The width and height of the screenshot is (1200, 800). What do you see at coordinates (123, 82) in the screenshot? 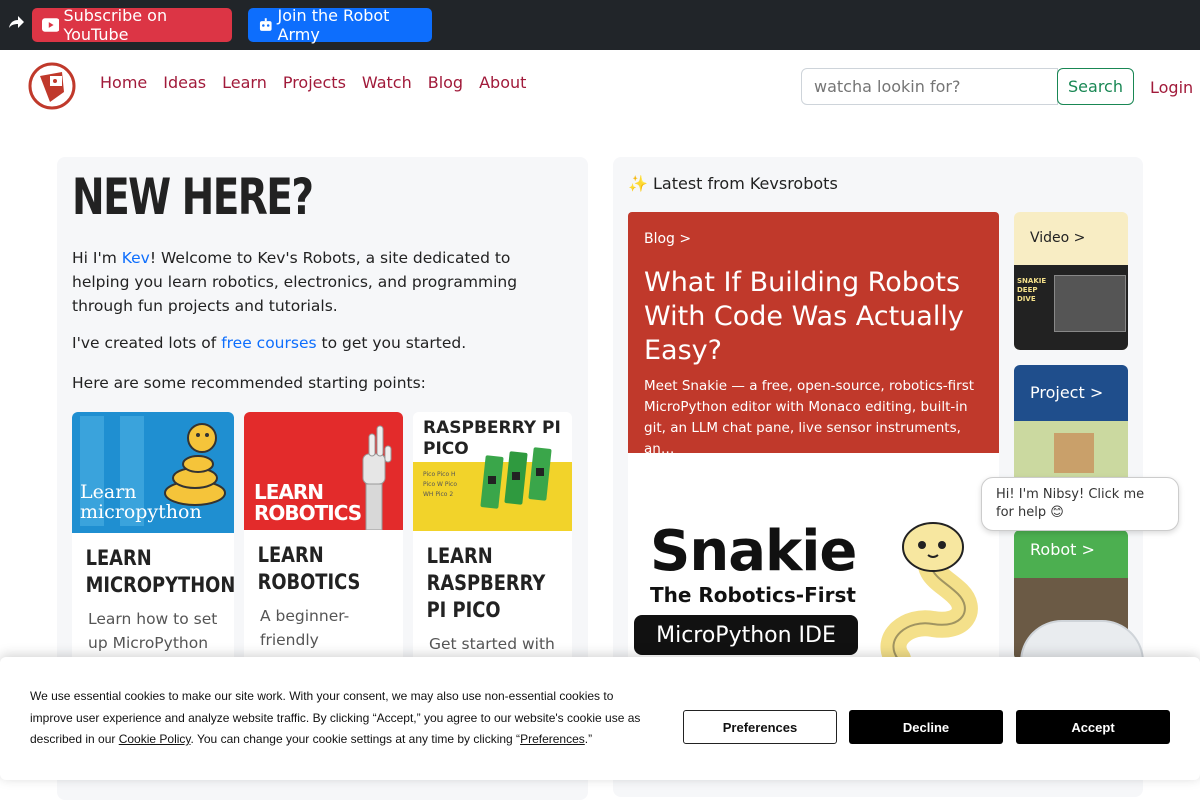
I see `nav-home: Home` at bounding box center [123, 82].